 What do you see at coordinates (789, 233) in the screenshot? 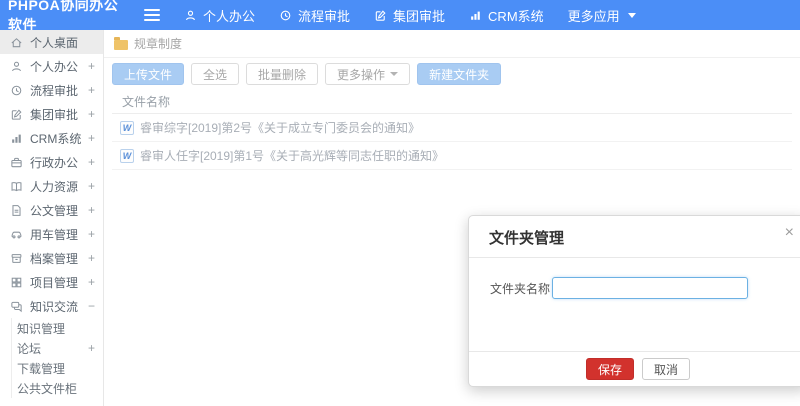
I see `close-icon: ×` at bounding box center [789, 233].